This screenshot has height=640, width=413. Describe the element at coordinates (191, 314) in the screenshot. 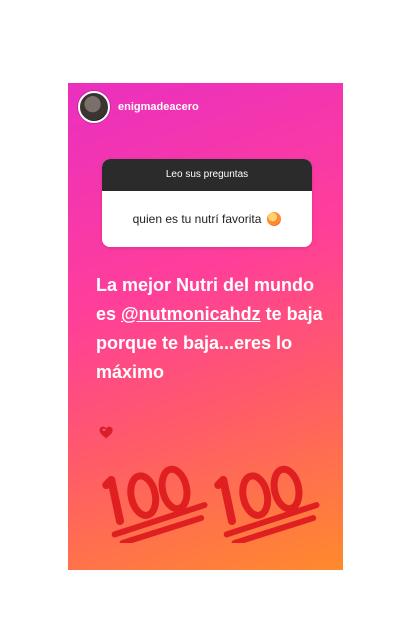

I see `mention-link: @nutmonicahdz` at that location.